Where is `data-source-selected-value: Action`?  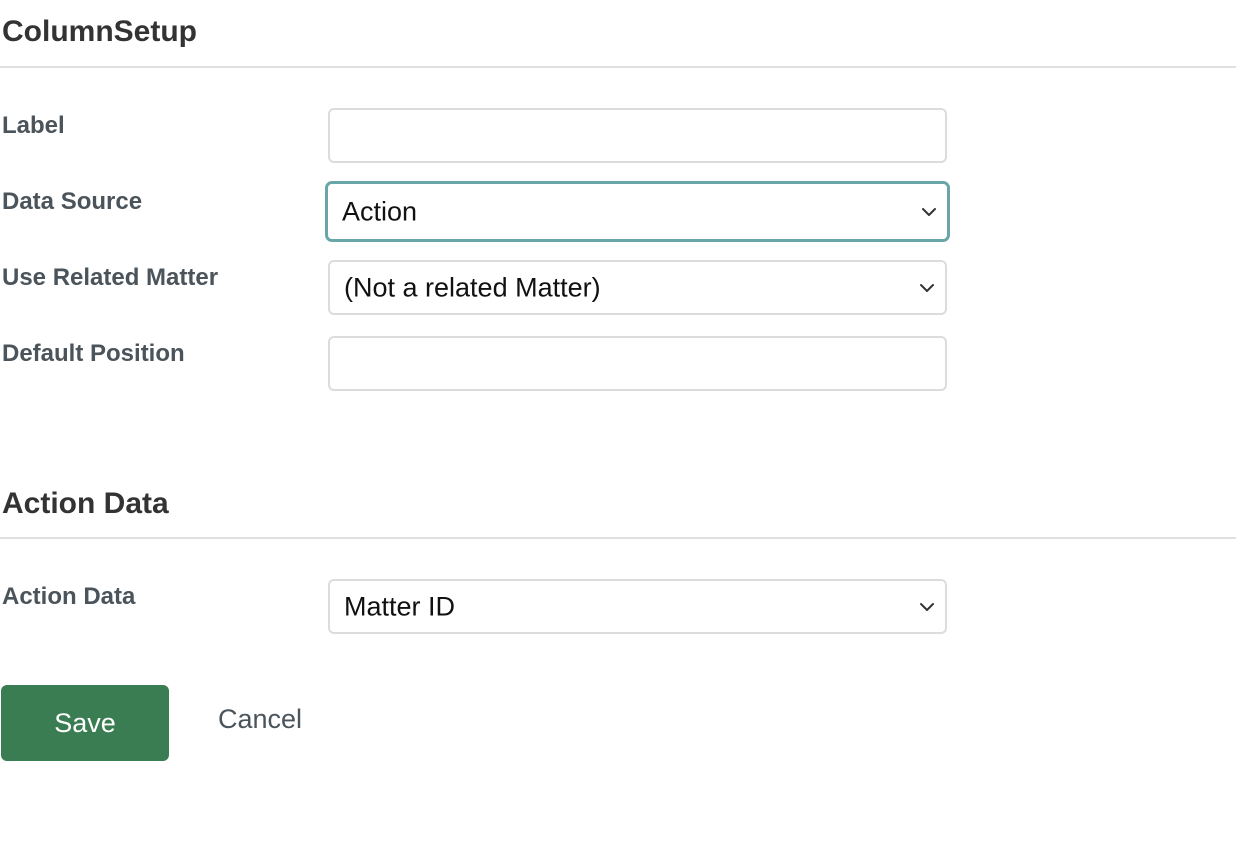 data-source-selected-value: Action is located at coordinates (380, 211).